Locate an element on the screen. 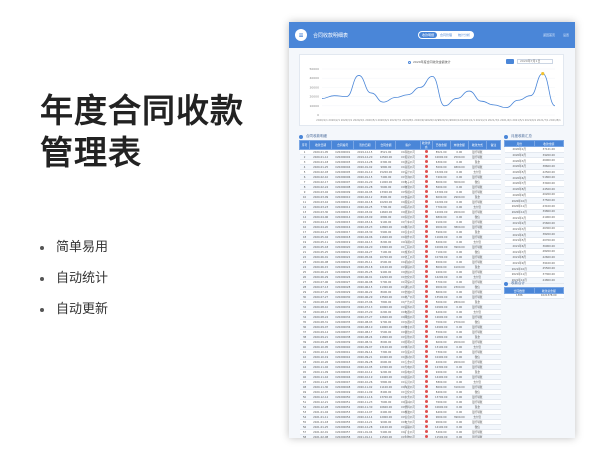  y-tick-label: 30000 is located at coordinates (314, 87).